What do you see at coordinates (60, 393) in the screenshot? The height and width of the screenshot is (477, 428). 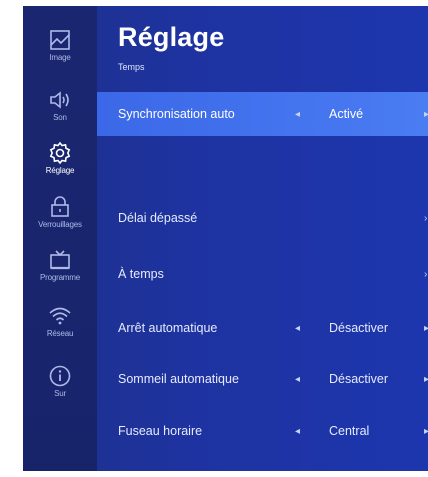 I see `sidebar-item-label: Sur` at bounding box center [60, 393].